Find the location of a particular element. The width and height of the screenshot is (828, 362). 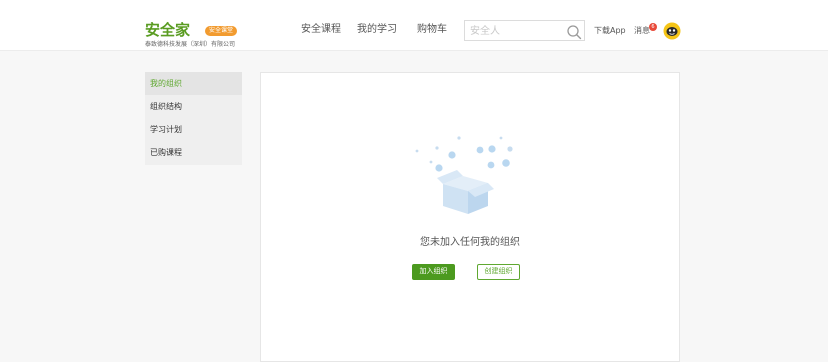

avatar is located at coordinates (672, 31).